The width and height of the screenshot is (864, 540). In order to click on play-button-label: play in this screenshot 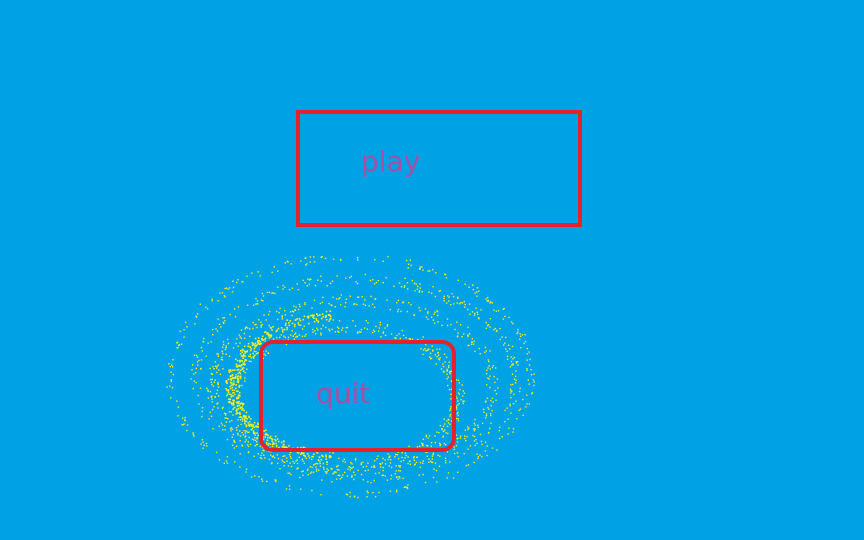, I will do `click(391, 161)`.